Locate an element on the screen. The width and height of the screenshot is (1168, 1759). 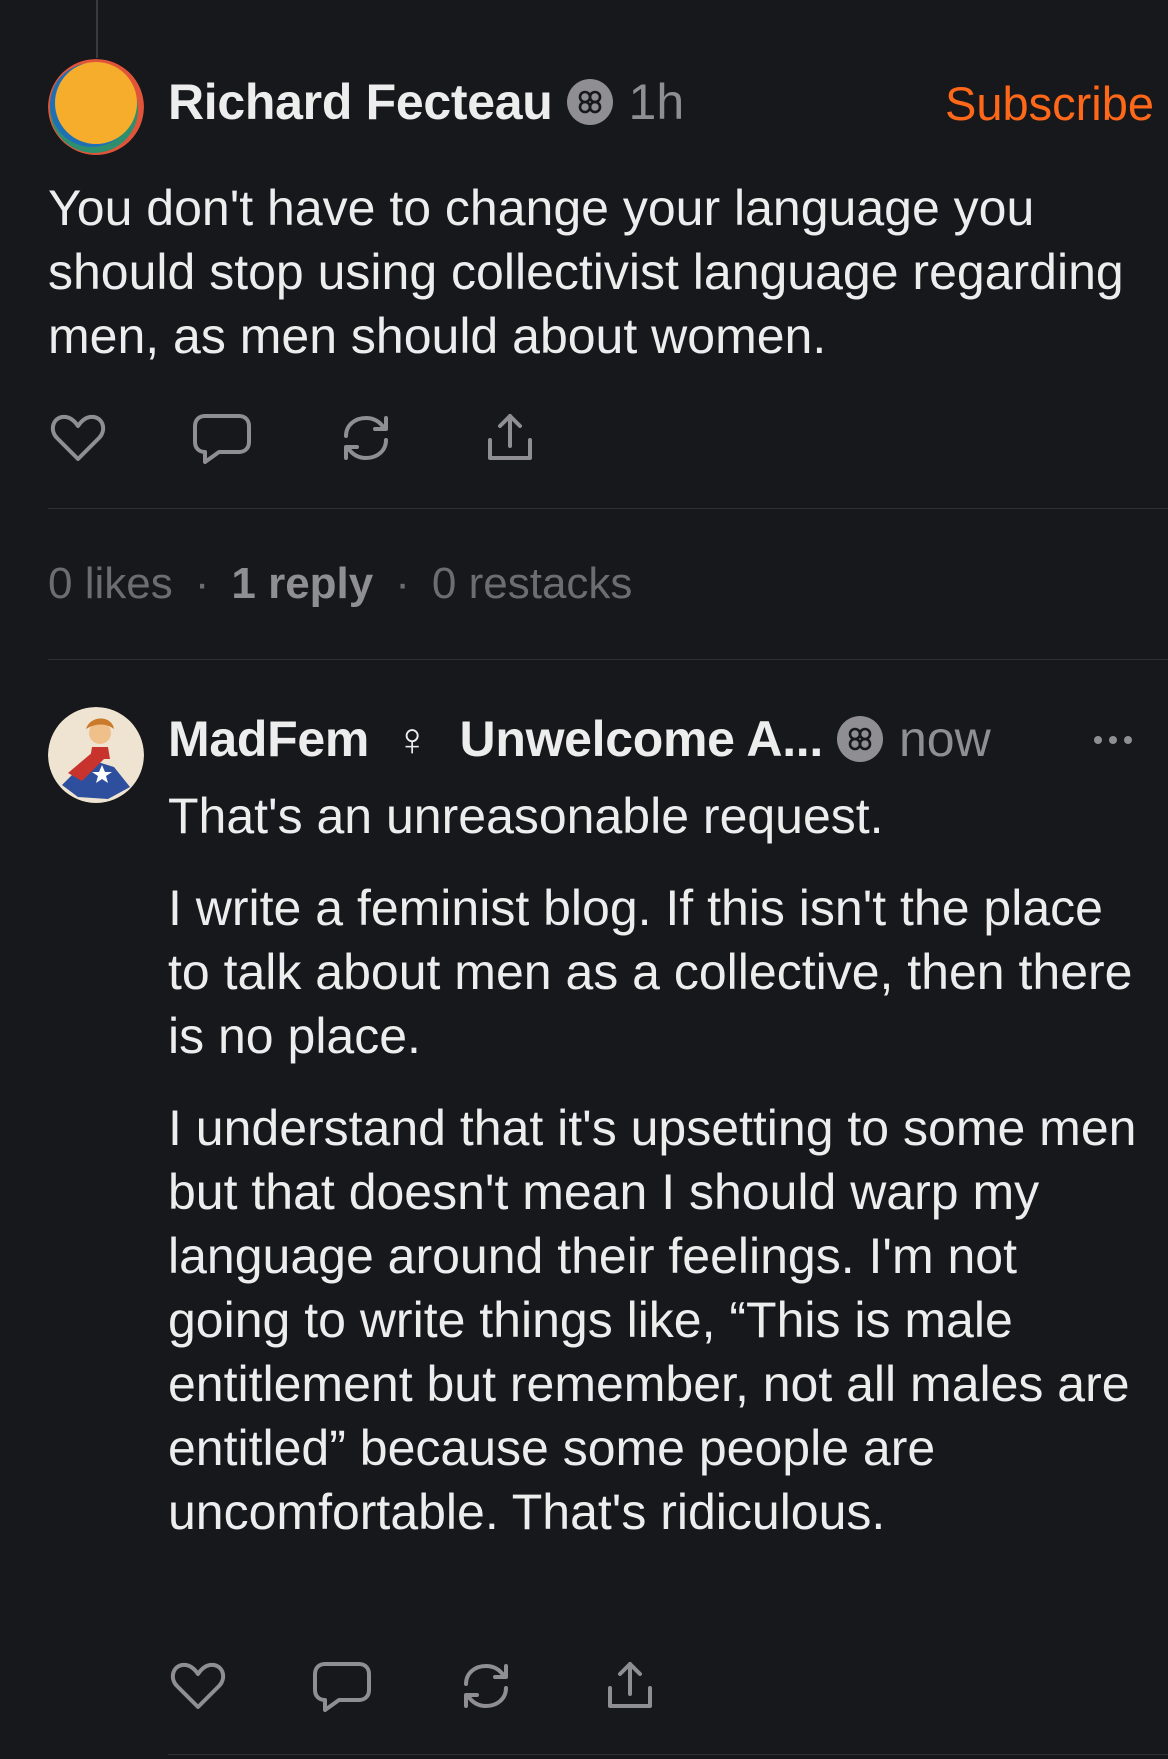
restacks-count: 0 restacks is located at coordinates (532, 584).